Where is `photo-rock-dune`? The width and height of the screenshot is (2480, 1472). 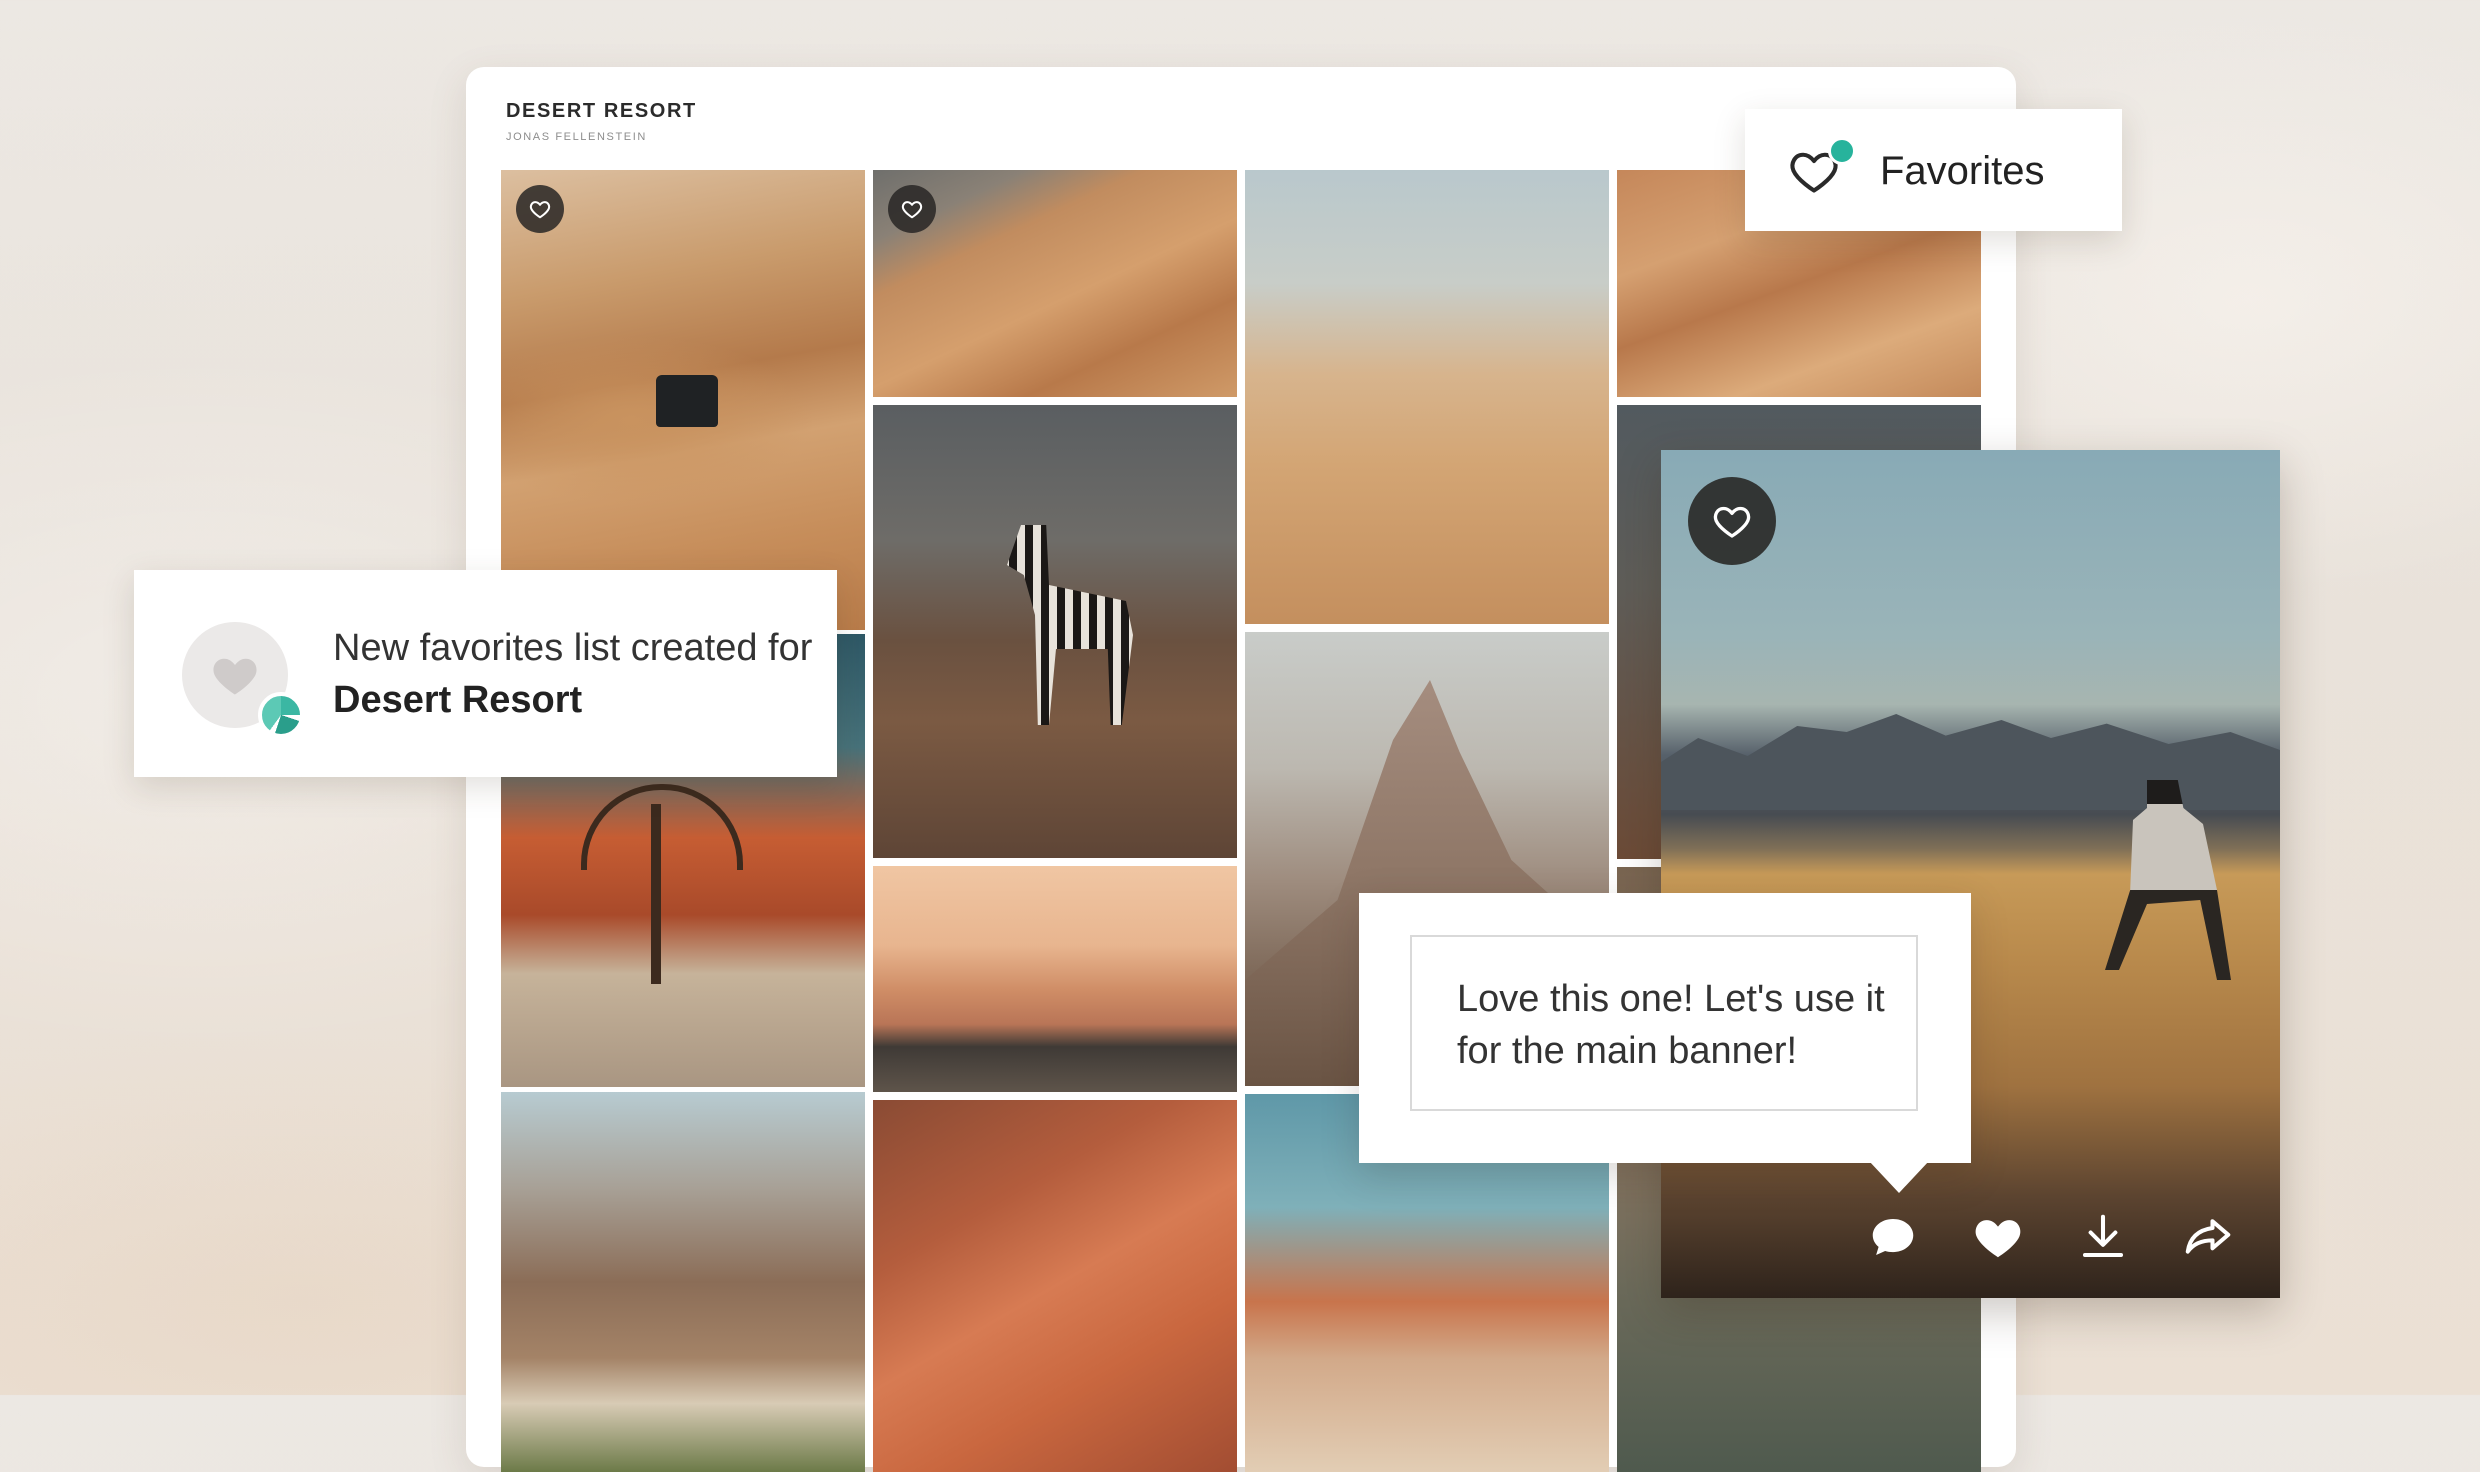 photo-rock-dune is located at coordinates (683, 1282).